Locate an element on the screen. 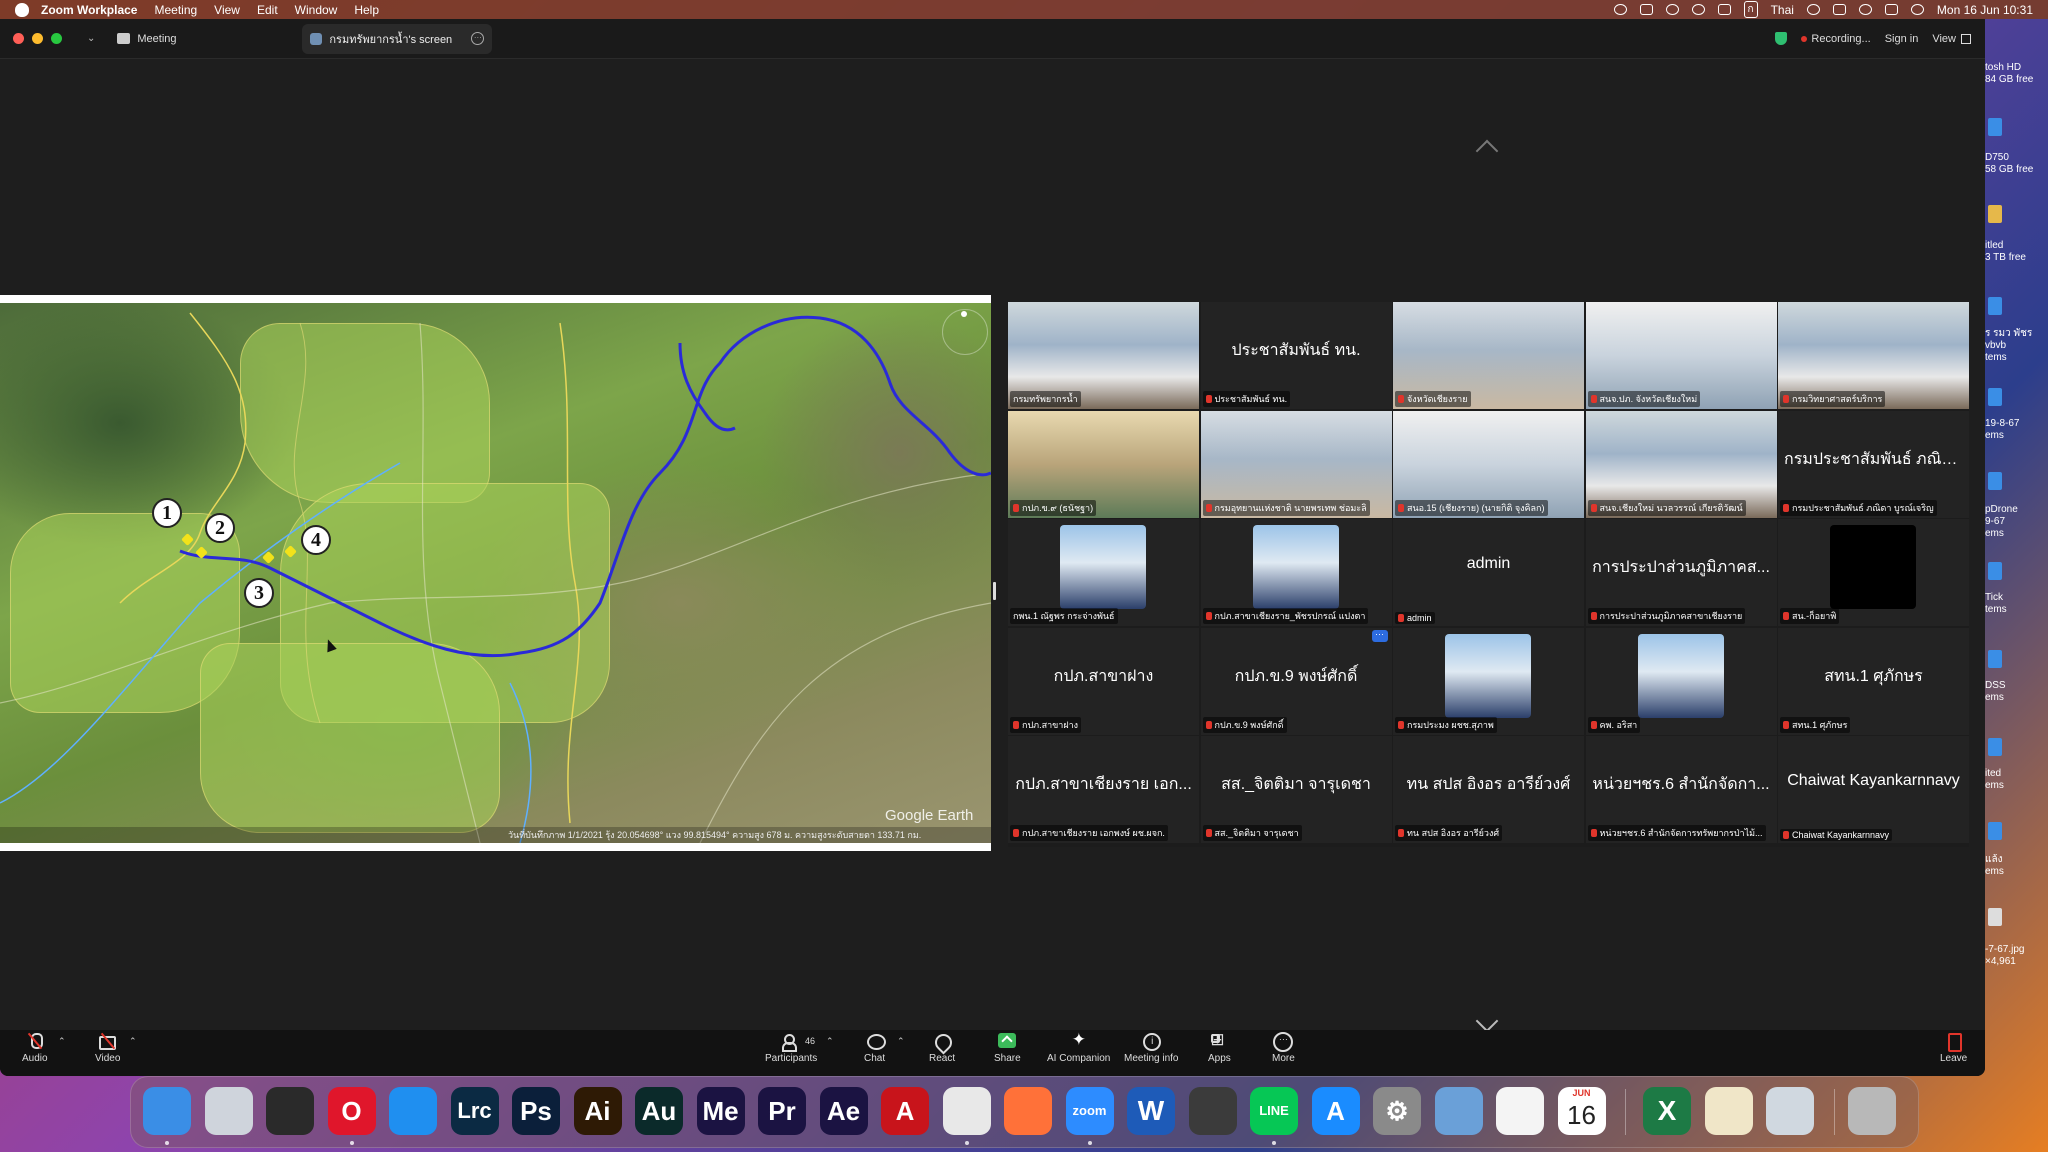 This screenshot has width=2048, height=1152. desktop-item-label: itled is located at coordinates (2016, 246).